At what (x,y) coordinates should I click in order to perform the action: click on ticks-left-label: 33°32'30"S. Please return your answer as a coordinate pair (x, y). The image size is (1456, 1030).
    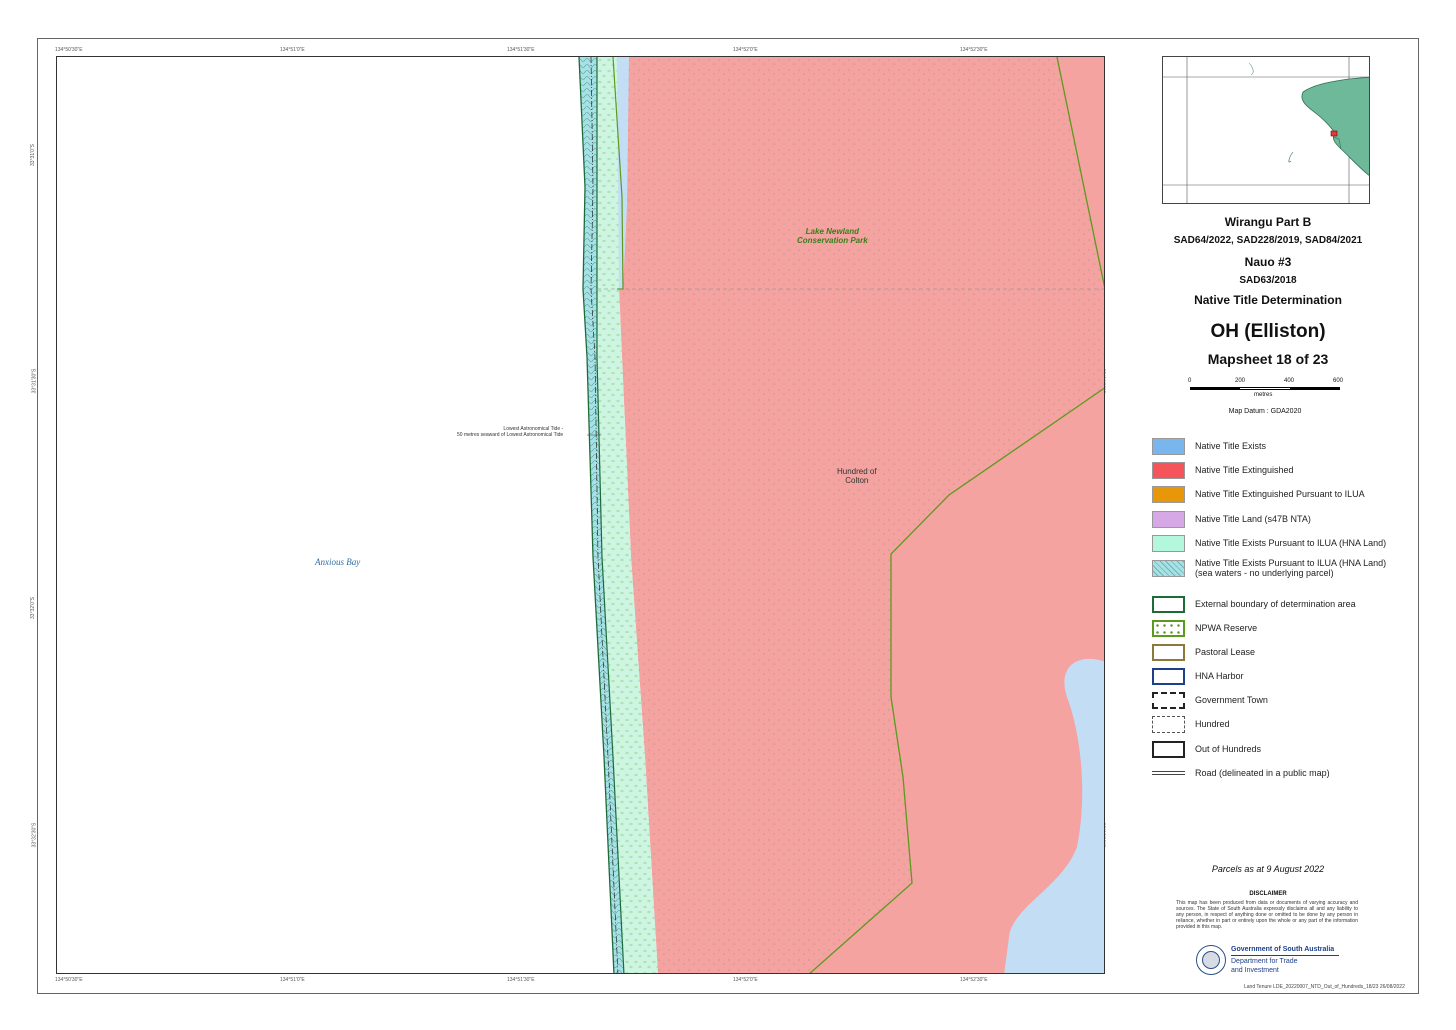
    Looking at the image, I should click on (34, 835).